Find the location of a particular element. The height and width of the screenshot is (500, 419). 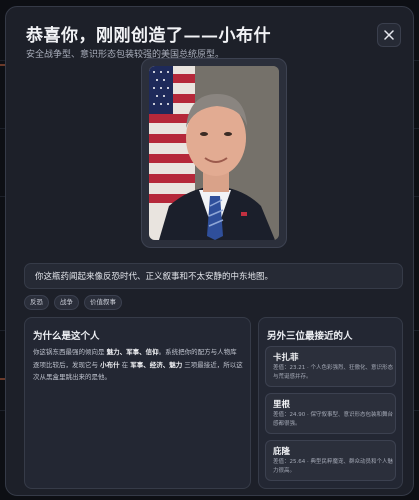

match-desc: 差值：23.21 · 个人色彩强烈、狂傲化、意识形态与荒诞感并存。 is located at coordinates (333, 372).